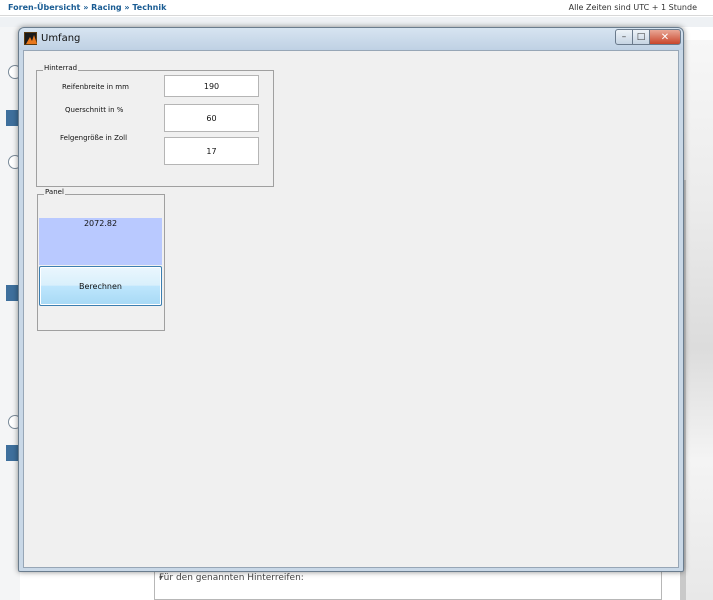 This screenshot has width=713, height=600. What do you see at coordinates (100, 241) in the screenshot?
I see `result-display: 2072.82` at bounding box center [100, 241].